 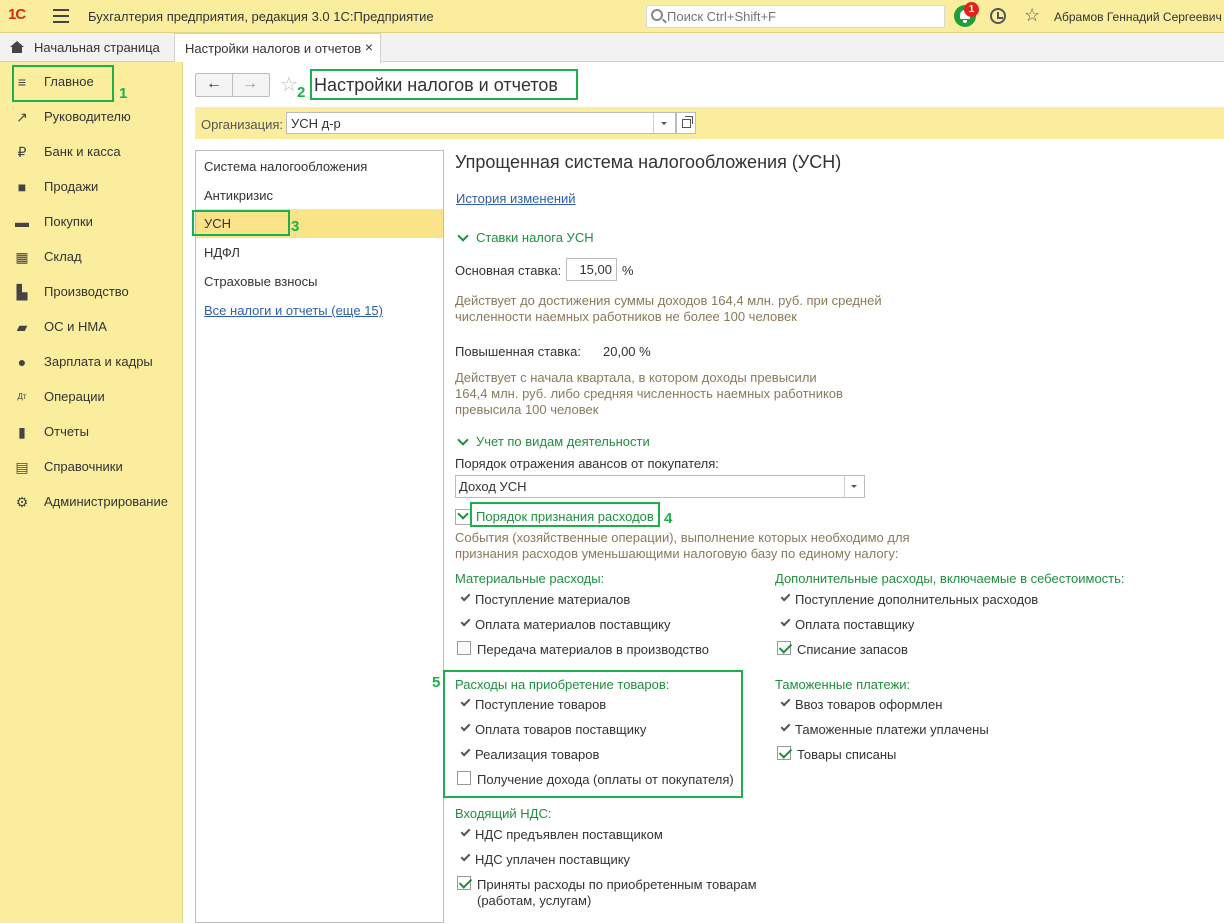 I want to click on sidebar-item-label: Справочники, so click(x=83, y=466).